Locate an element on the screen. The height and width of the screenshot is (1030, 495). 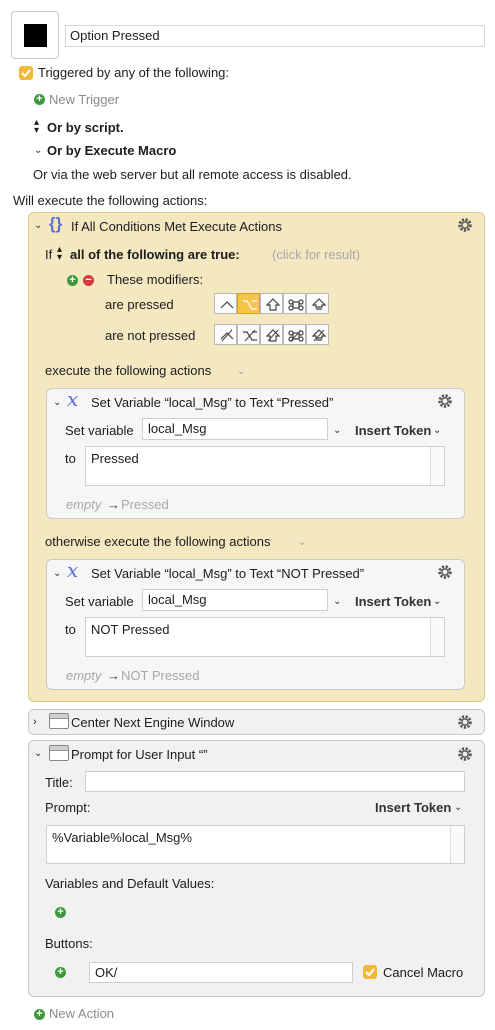
setvar2-insert-token-chevron-icon: ⌄ is located at coordinates (437, 601).